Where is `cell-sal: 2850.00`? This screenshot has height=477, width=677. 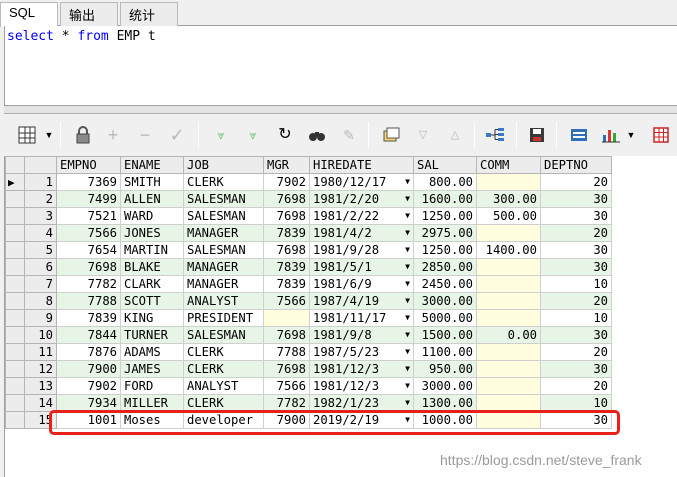
cell-sal: 2850.00 is located at coordinates (445, 267).